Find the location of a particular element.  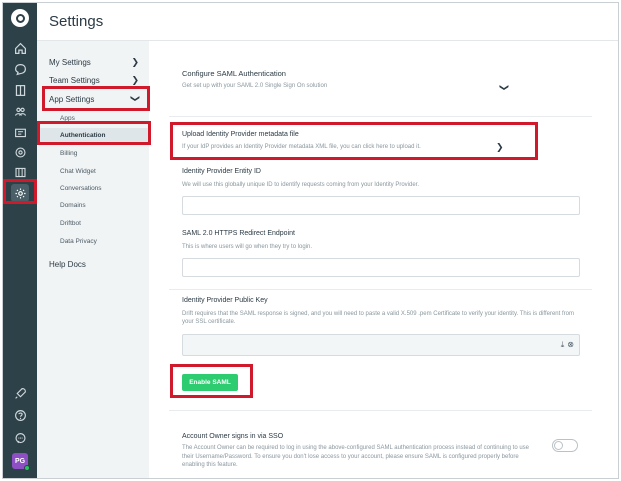

owner-sso-toggle is located at coordinates (565, 445).